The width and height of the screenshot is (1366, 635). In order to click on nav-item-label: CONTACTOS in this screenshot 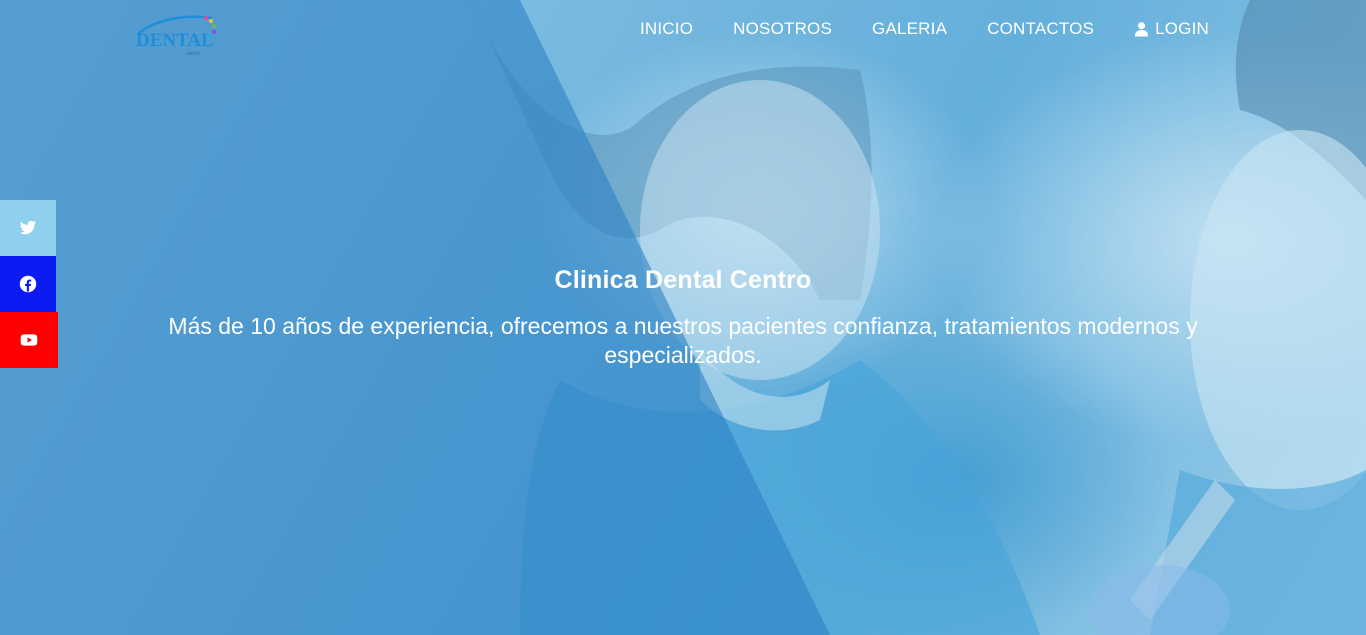, I will do `click(1041, 28)`.